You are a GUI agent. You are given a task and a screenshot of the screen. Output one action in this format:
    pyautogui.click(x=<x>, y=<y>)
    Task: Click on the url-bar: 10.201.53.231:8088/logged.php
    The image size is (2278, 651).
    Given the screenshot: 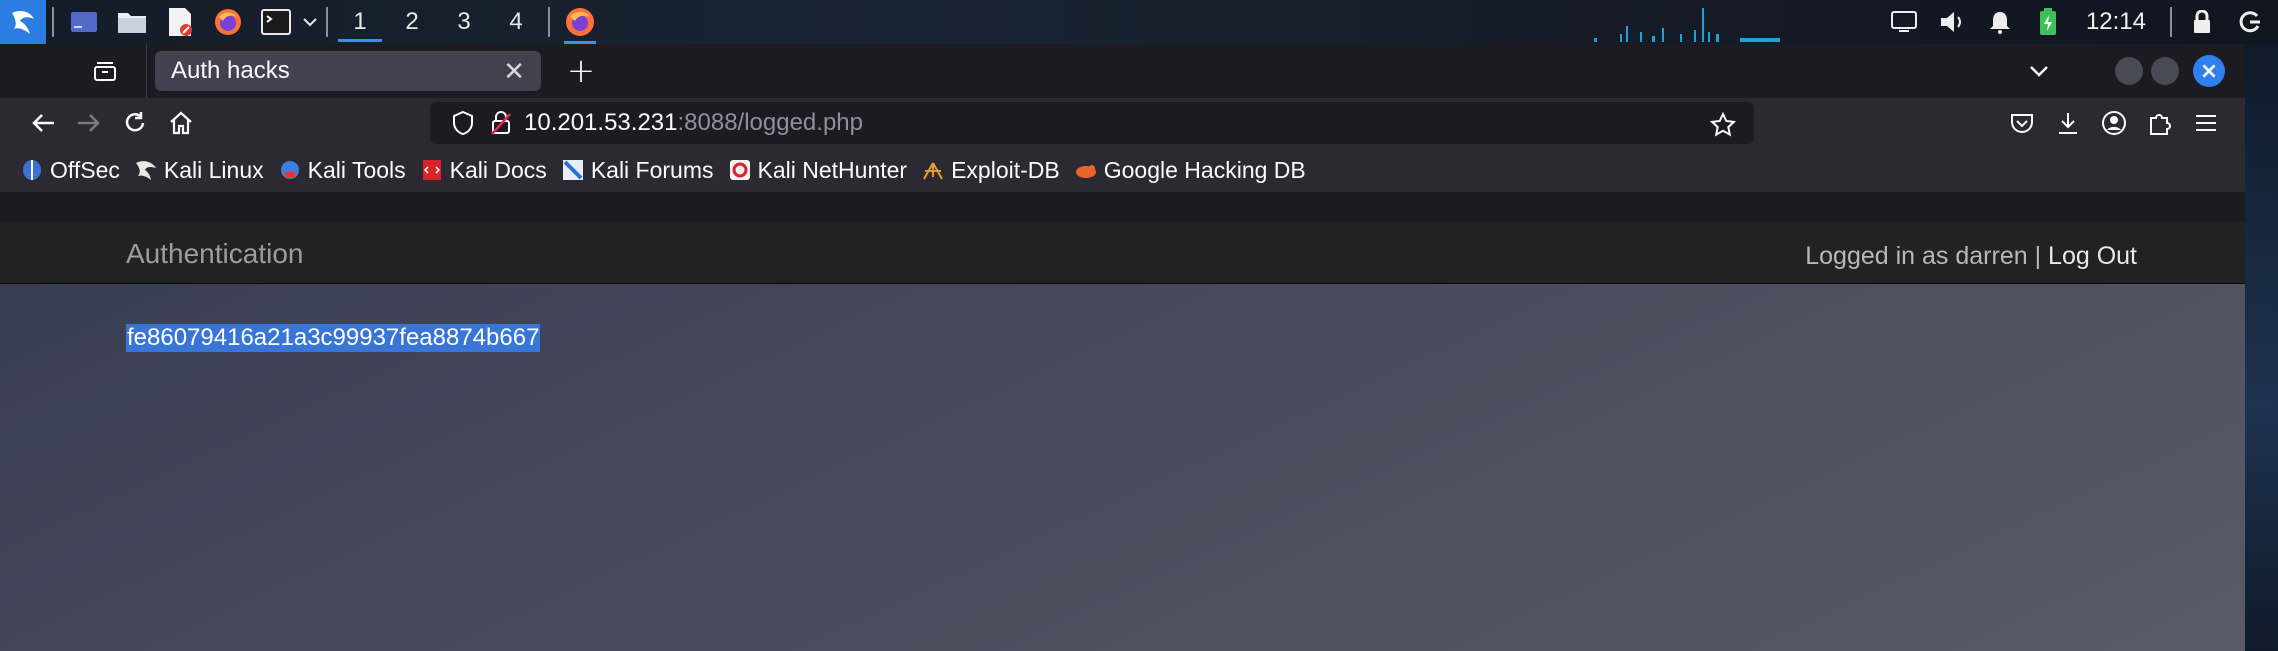 What is the action you would take?
    pyautogui.click(x=1092, y=123)
    